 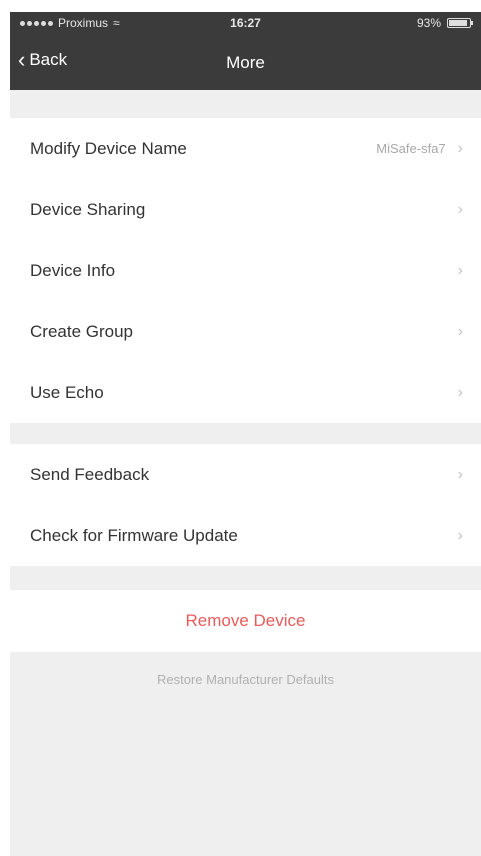 What do you see at coordinates (245, 392) in the screenshot?
I see `row-use-echo: Use Echo ›` at bounding box center [245, 392].